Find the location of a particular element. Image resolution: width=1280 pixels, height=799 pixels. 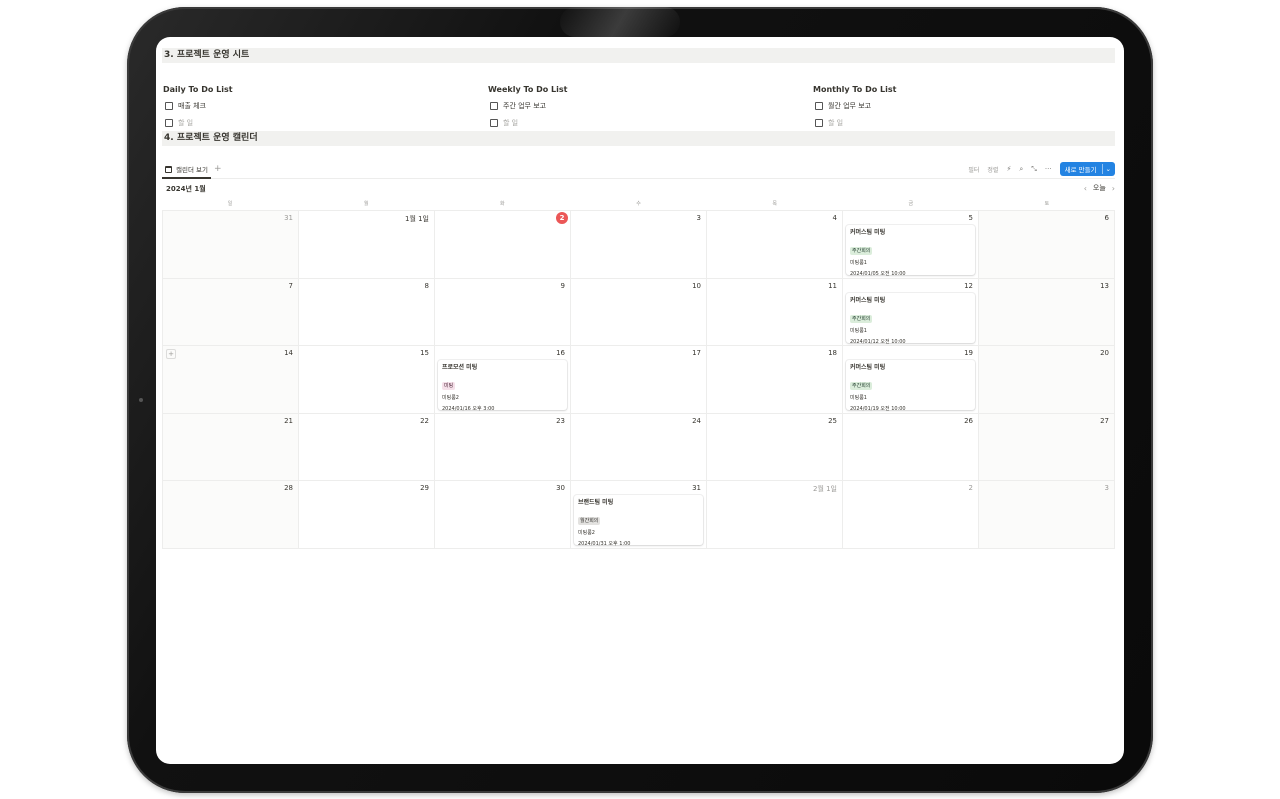

calendar-day-cell: 5 커머스팀 미팅 주간회의 미팅룸1 2024/01/05 오전 10:00 is located at coordinates (911, 245).